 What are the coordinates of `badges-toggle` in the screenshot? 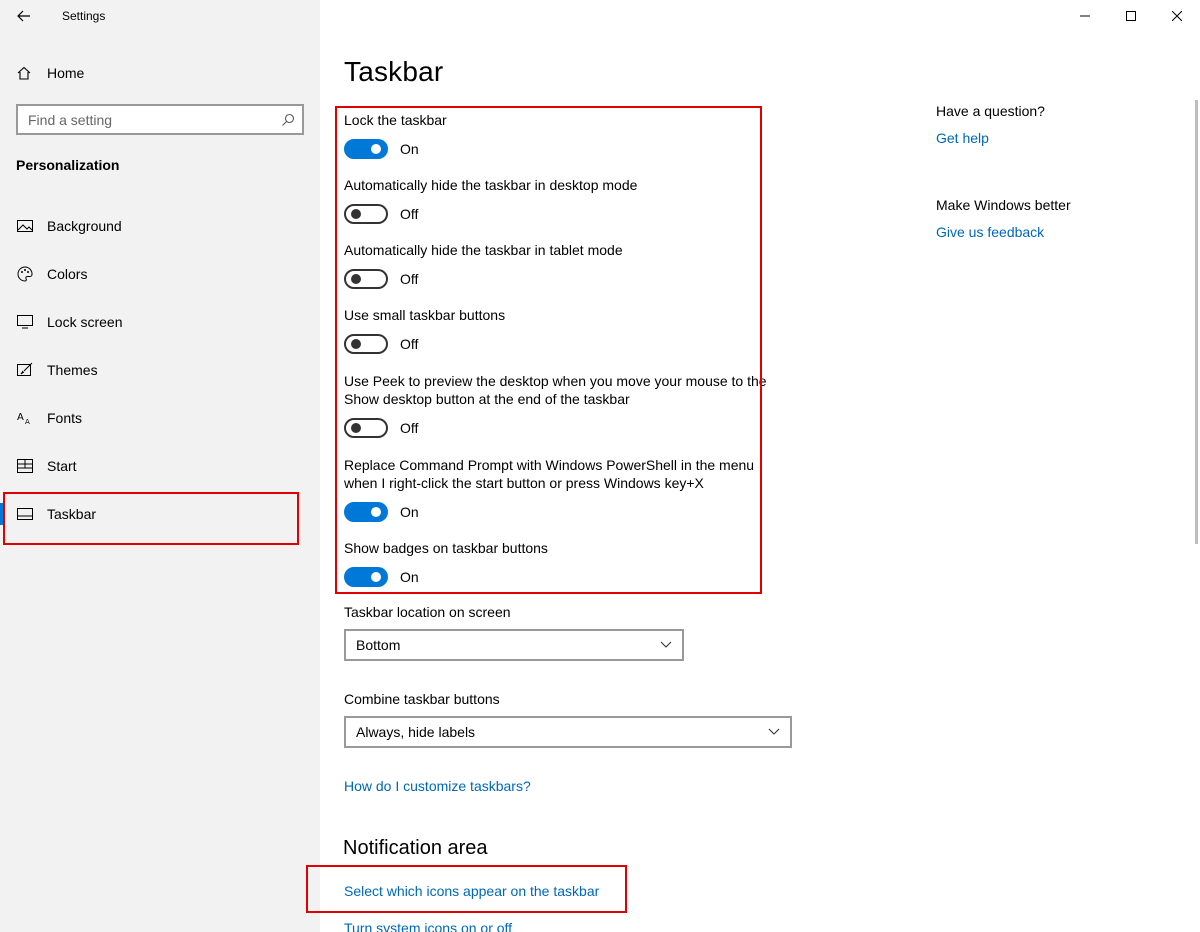 It's located at (366, 577).